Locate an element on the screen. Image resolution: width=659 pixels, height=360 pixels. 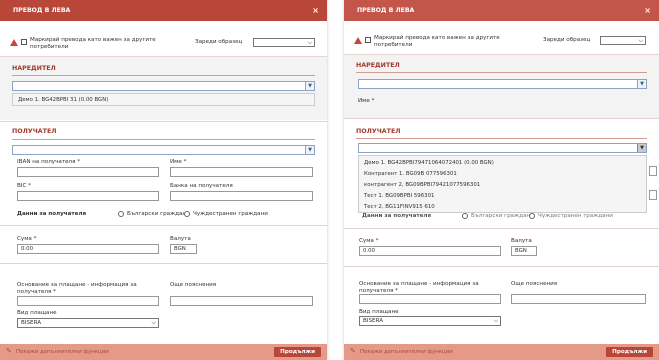
bic-label: BIC * is located at coordinates (24, 186).